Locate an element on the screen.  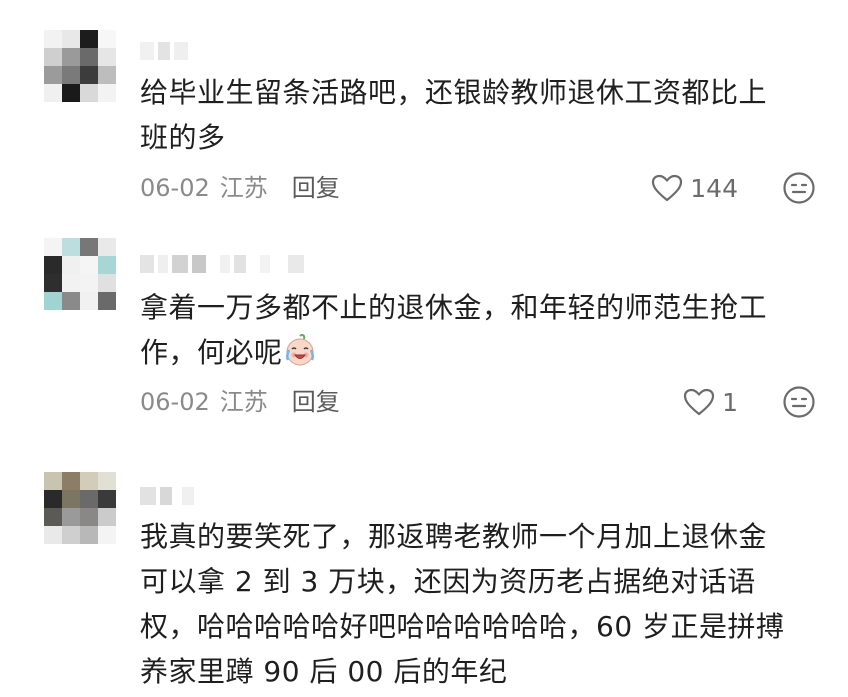
comment-text: 给毕业生留条活路吧，还银龄教师退休工资都比上 班的多 is located at coordinates (480, 115).